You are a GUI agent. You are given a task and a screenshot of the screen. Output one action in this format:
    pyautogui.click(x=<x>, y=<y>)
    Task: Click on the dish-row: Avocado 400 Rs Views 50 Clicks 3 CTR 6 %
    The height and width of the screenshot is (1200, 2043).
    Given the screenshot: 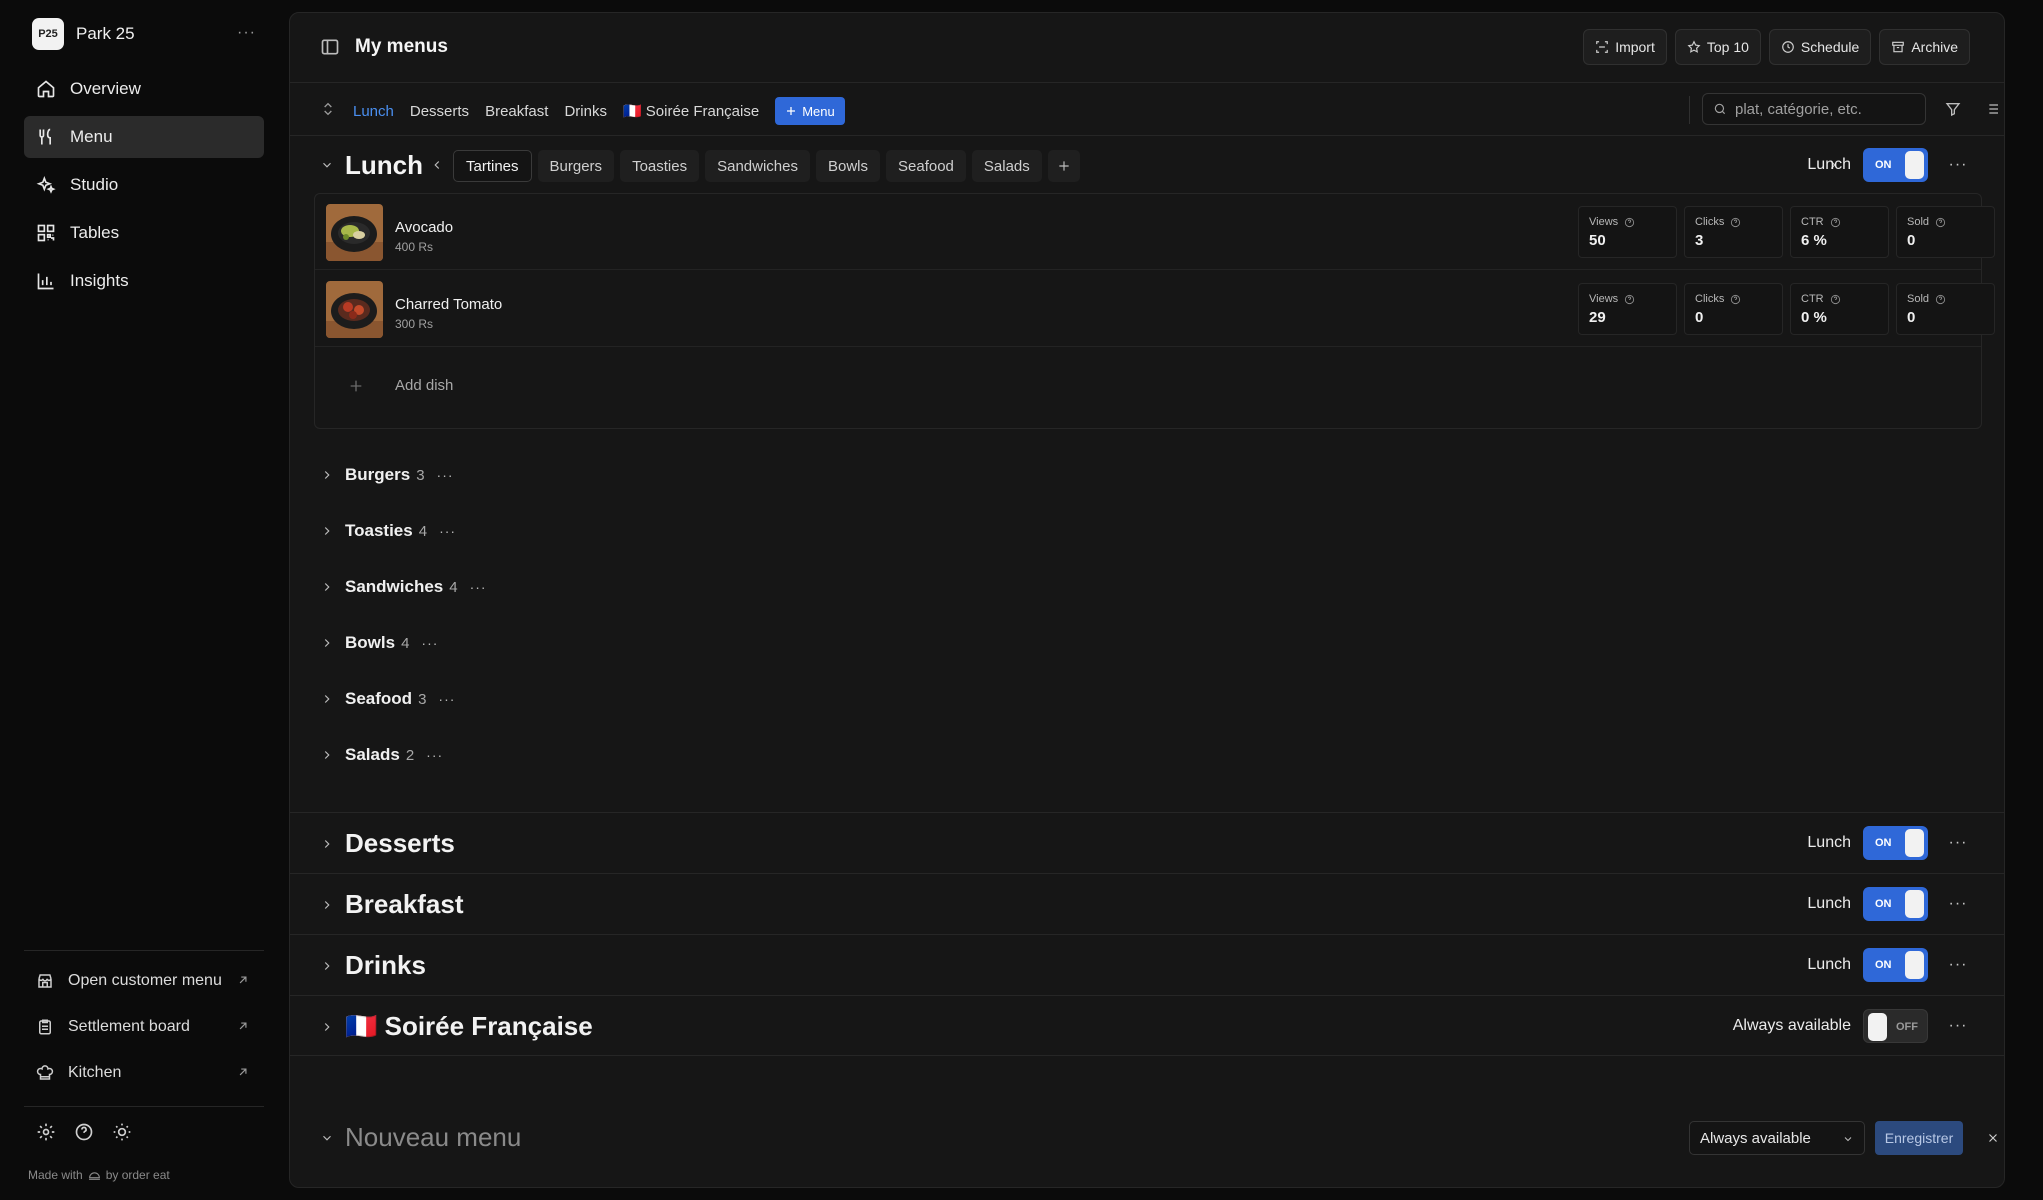 What is the action you would take?
    pyautogui.click(x=1155, y=232)
    